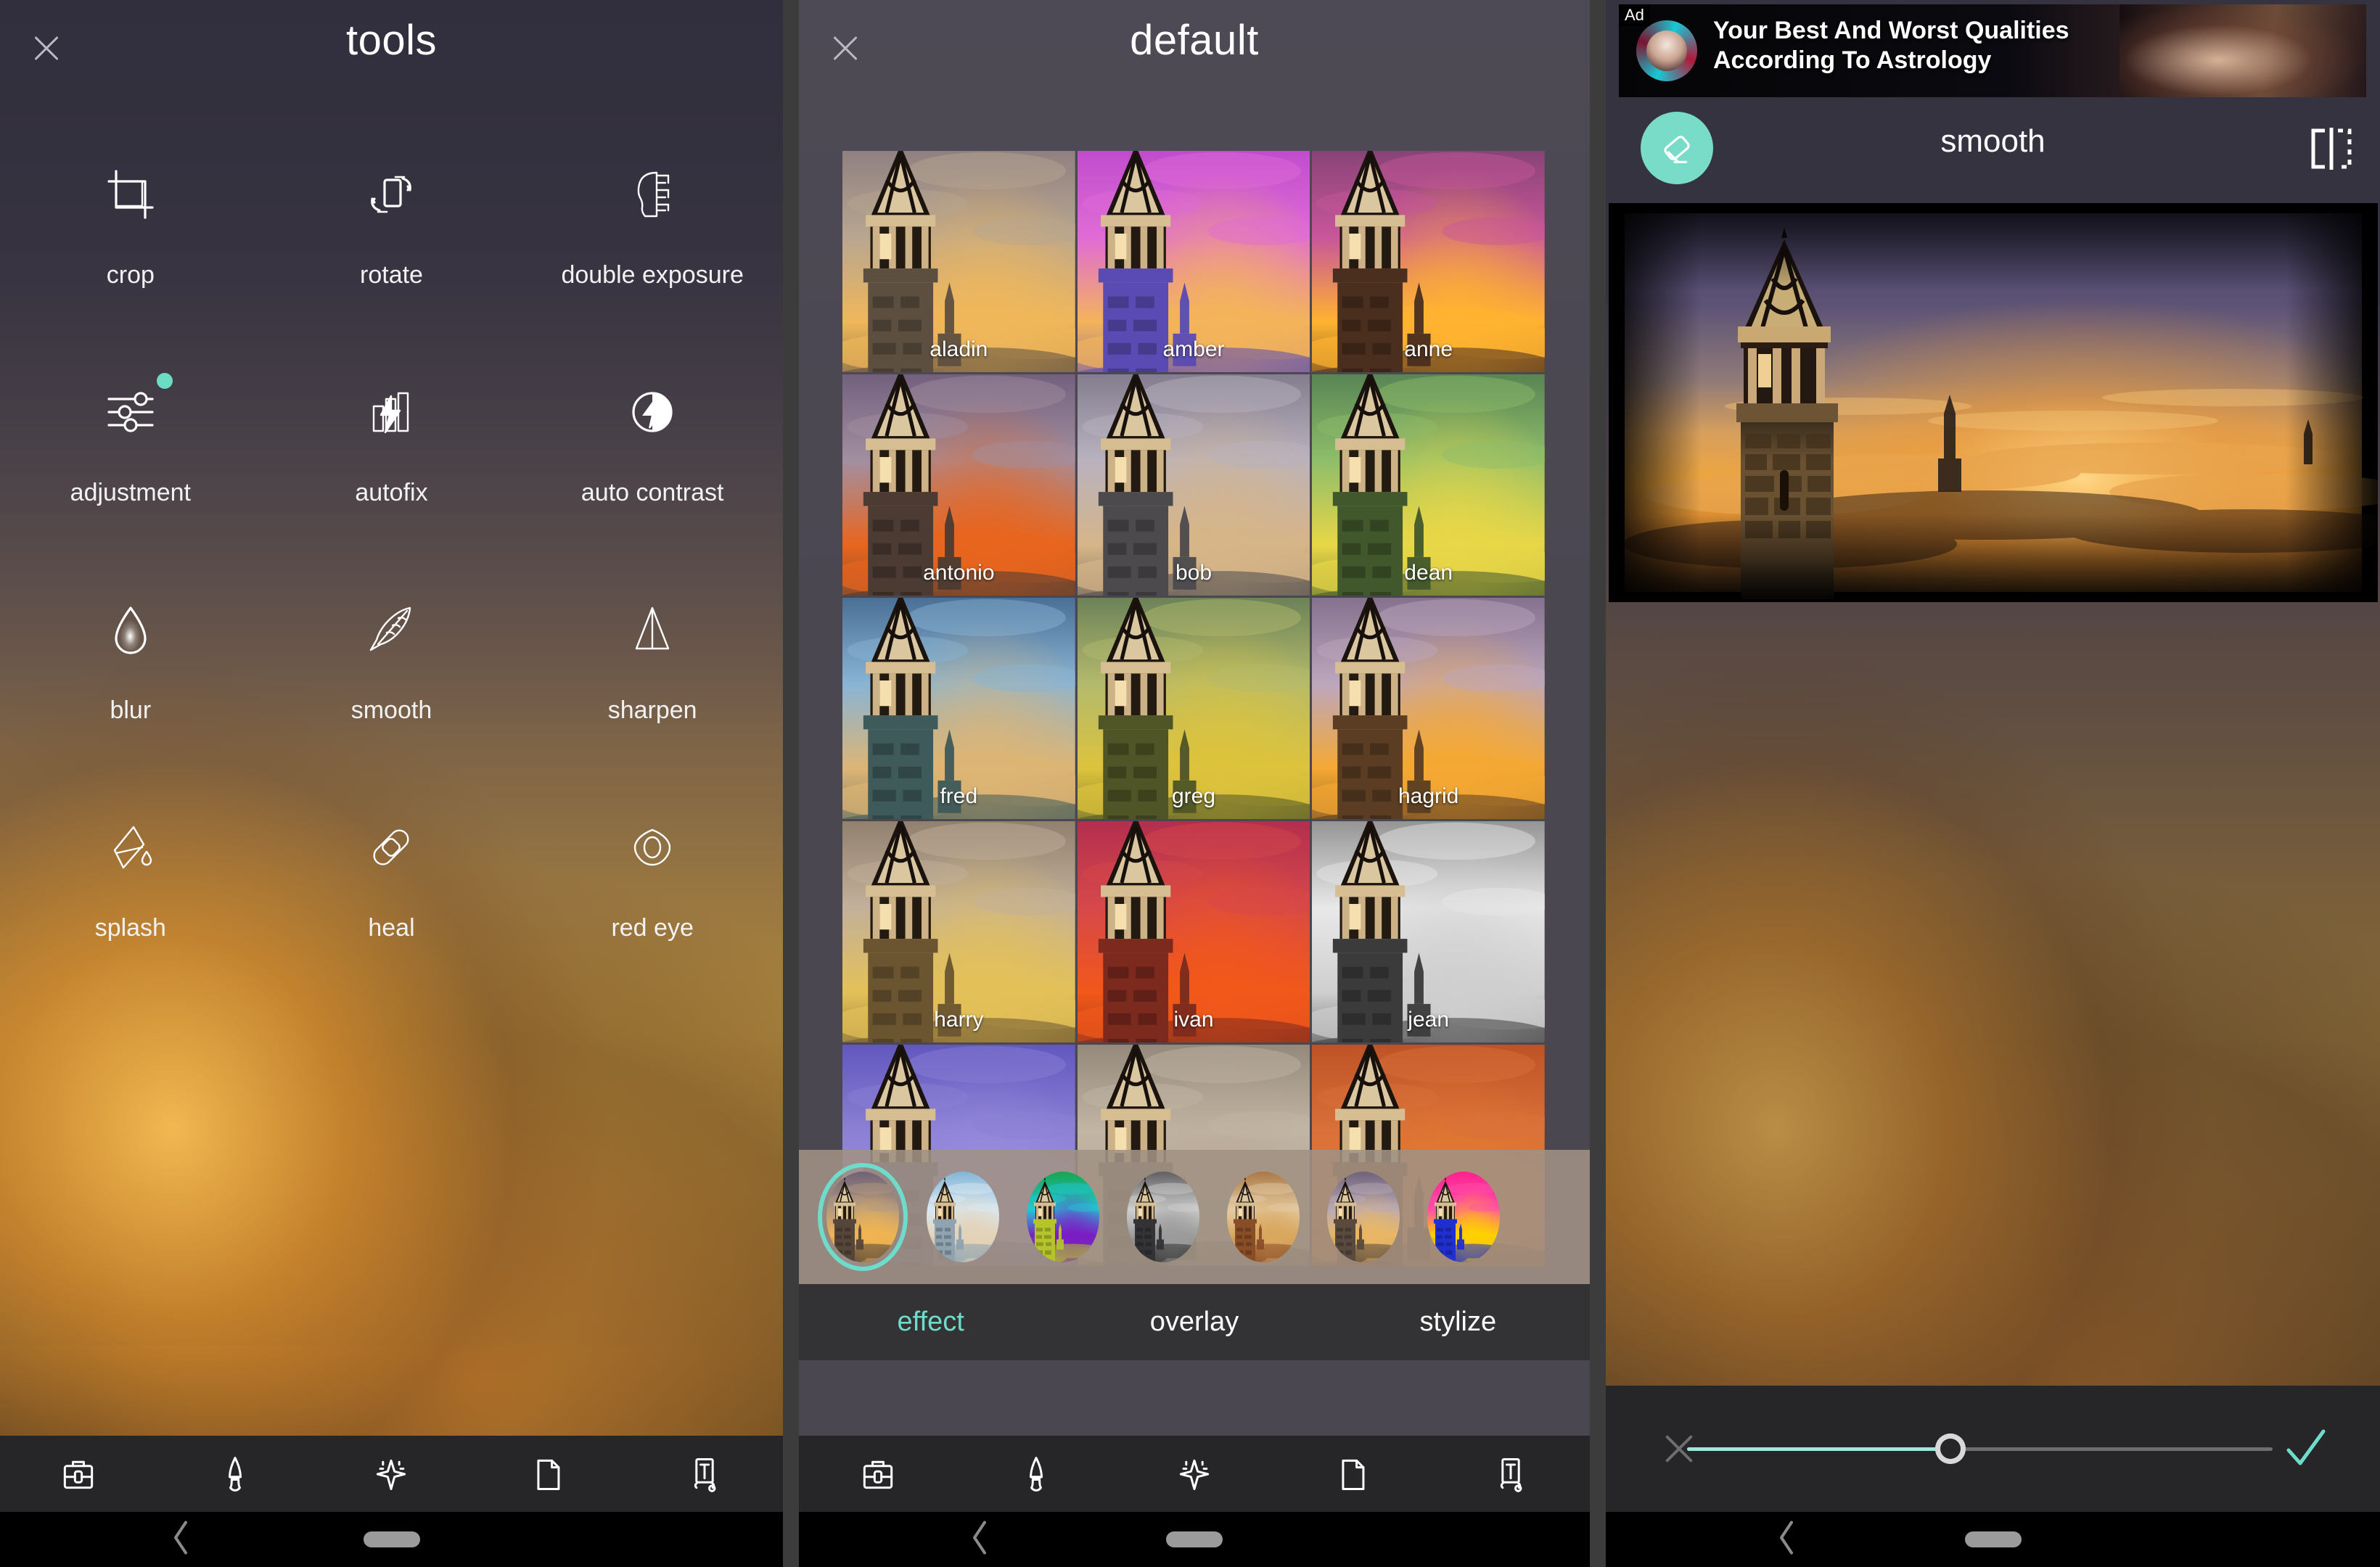  What do you see at coordinates (1194, 1322) in the screenshot?
I see `tab-overlay: overlay` at bounding box center [1194, 1322].